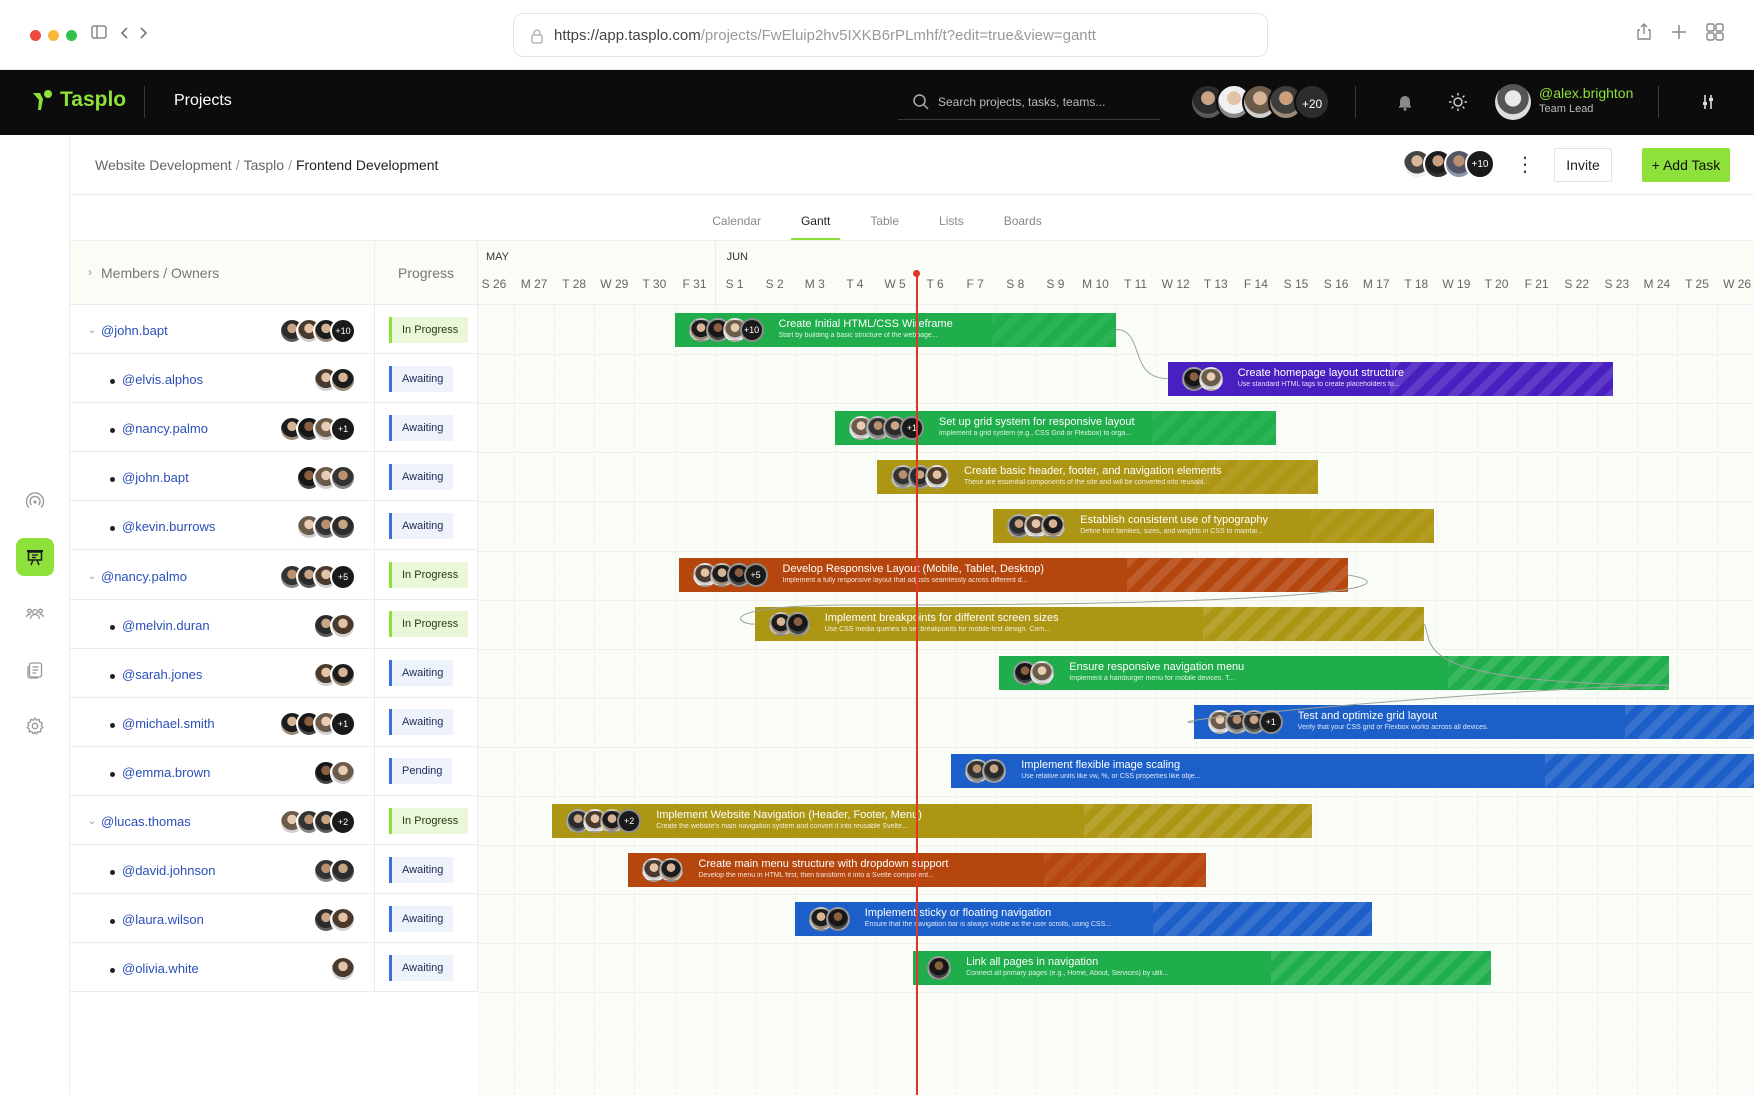  What do you see at coordinates (53, 35) in the screenshot?
I see `minimize-window-button` at bounding box center [53, 35].